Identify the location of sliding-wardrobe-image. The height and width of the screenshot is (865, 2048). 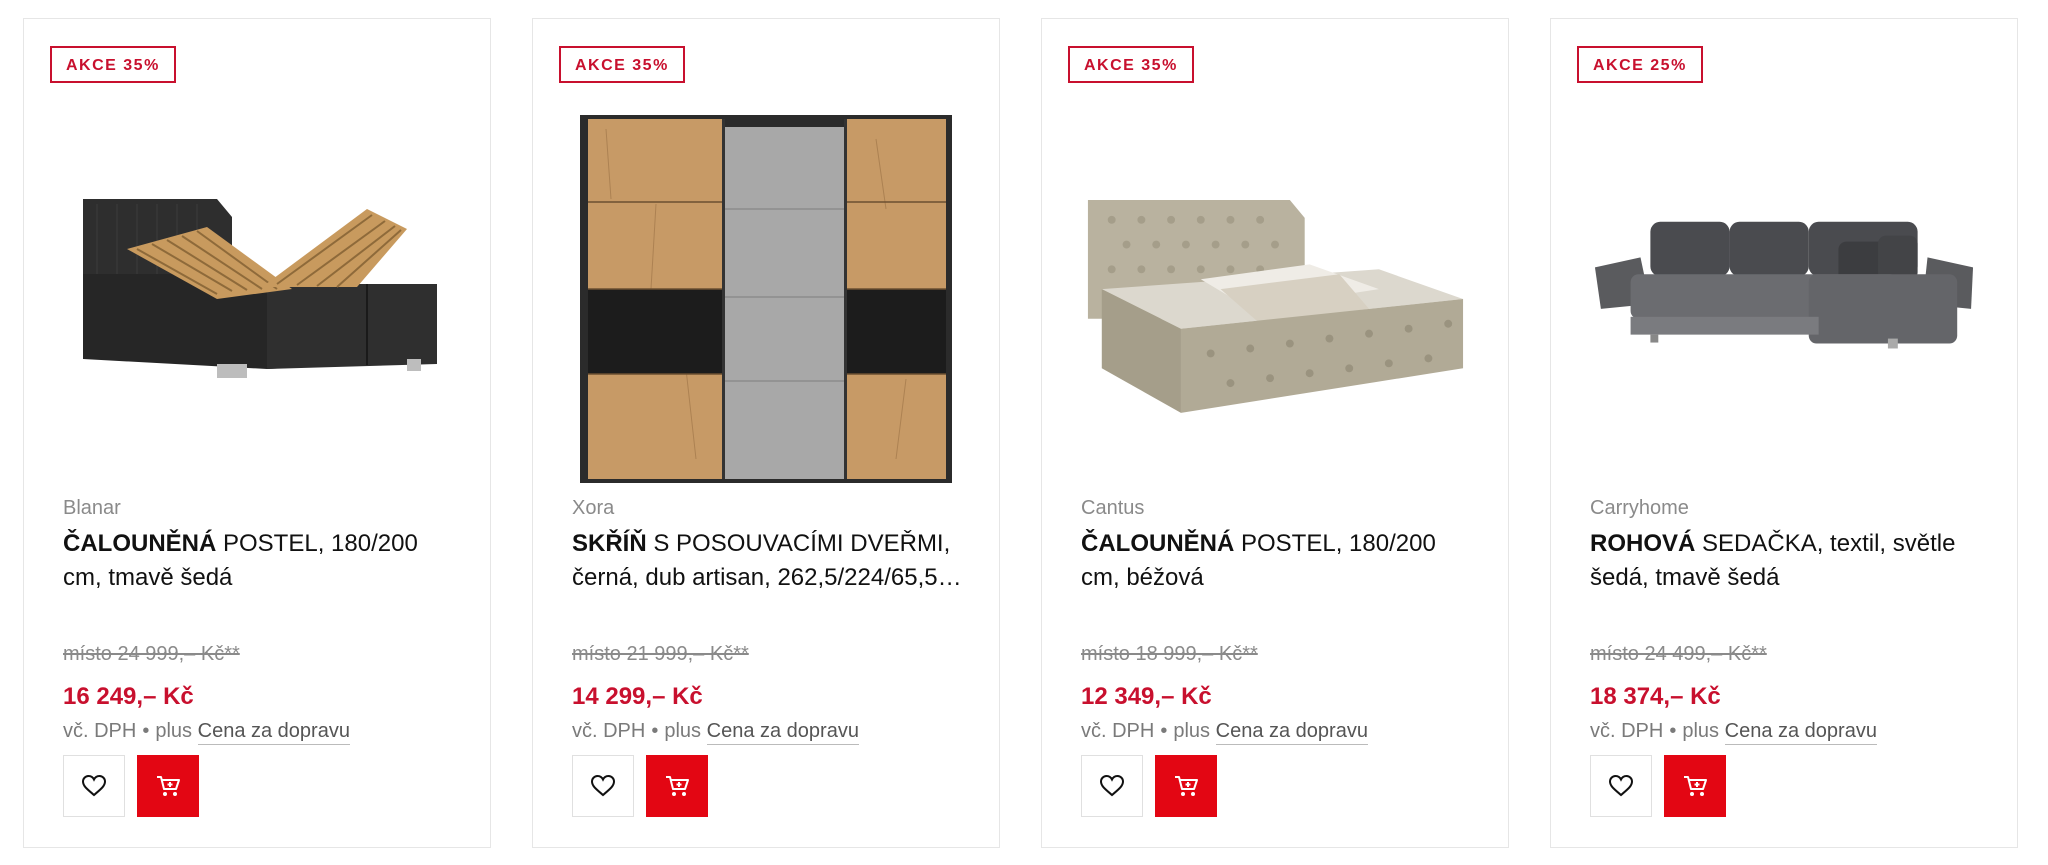
(766, 299).